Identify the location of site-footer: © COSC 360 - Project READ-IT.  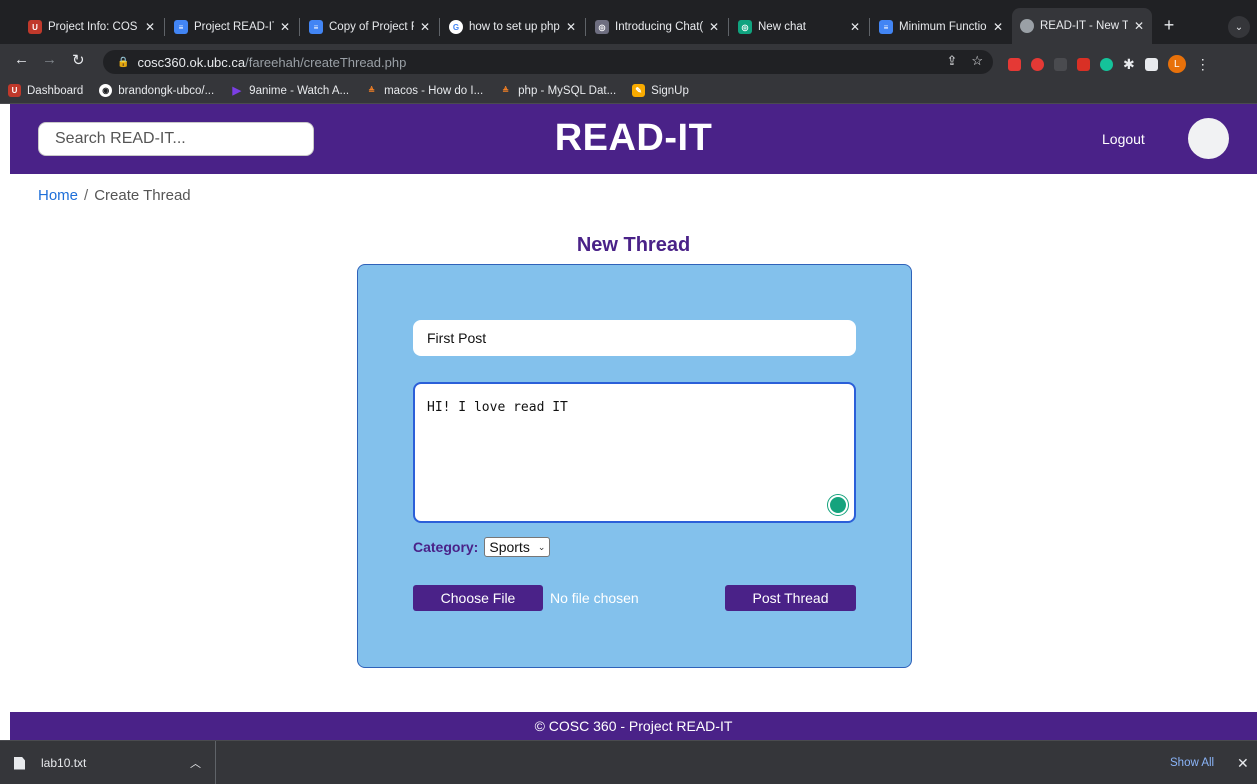
(633, 726).